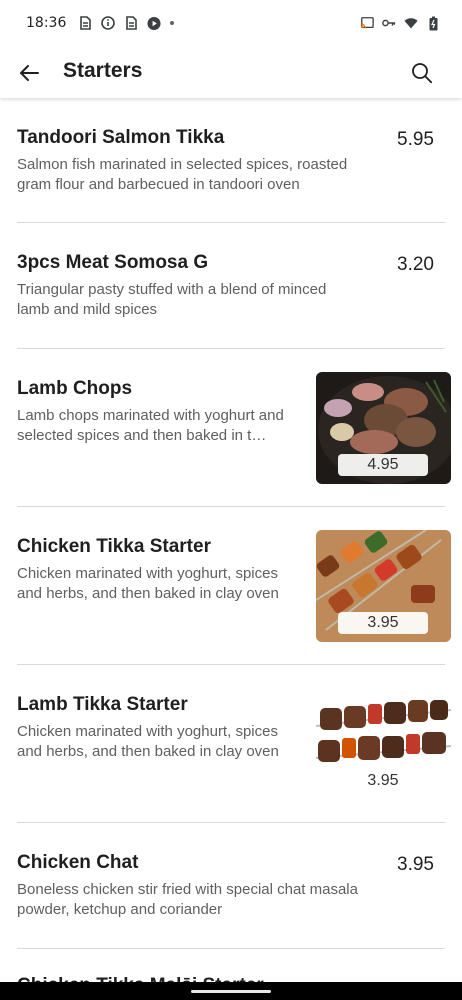 Image resolution: width=462 pixels, height=1000 pixels. What do you see at coordinates (231, 23) in the screenshot?
I see `status-bar: 18:36` at bounding box center [231, 23].